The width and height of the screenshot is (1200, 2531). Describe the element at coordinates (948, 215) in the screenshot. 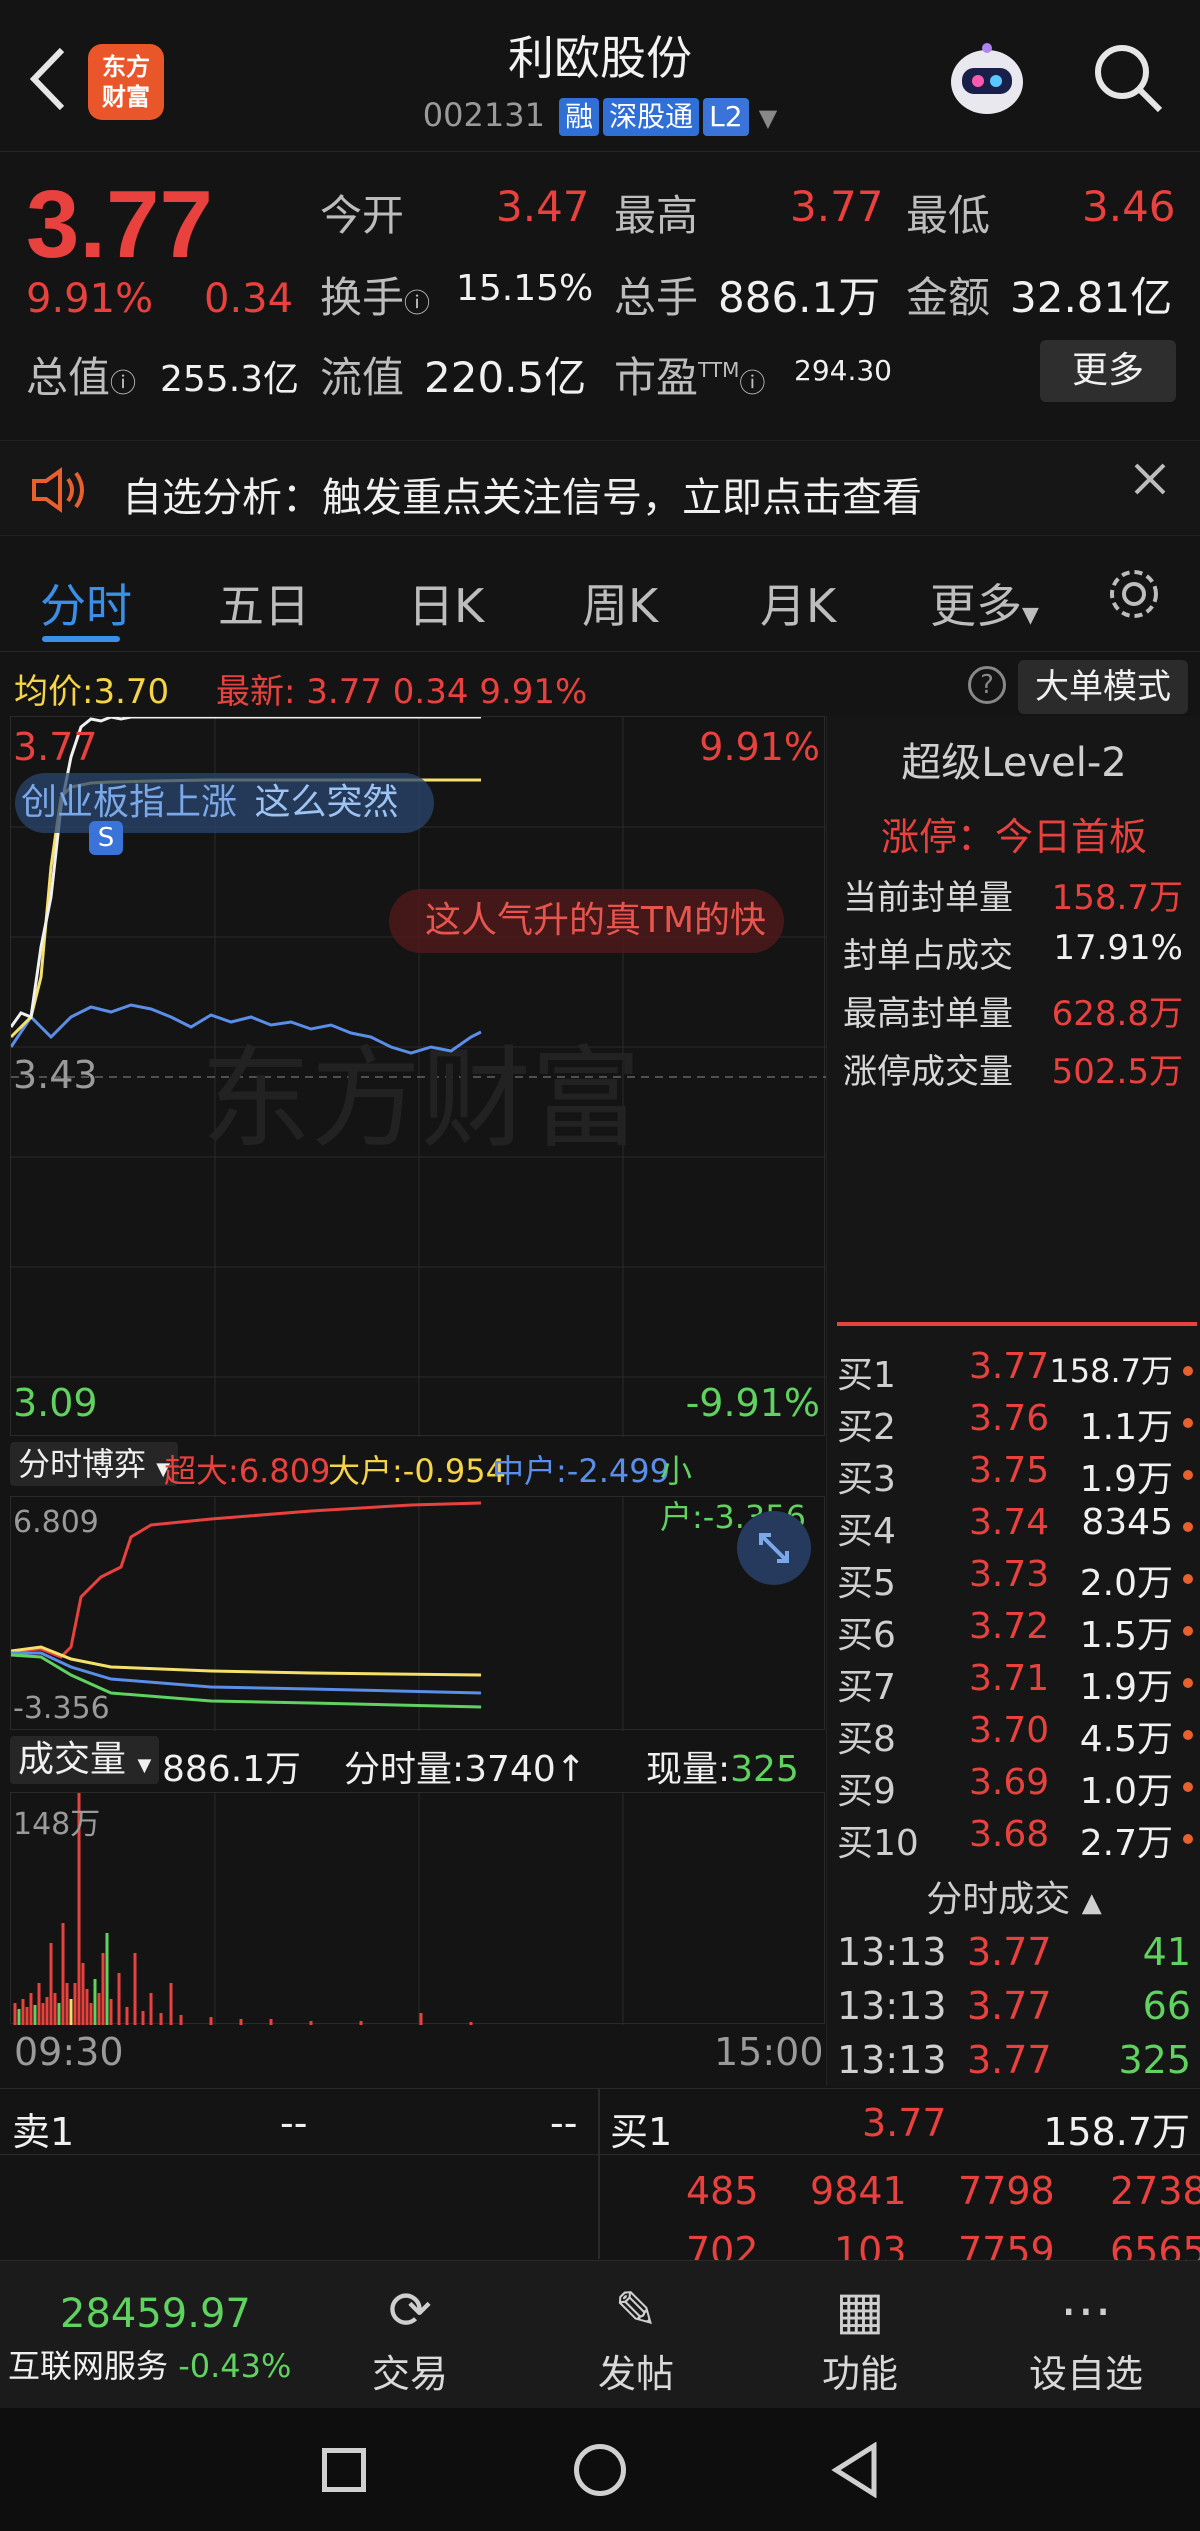

I see `low-label: 最低` at that location.